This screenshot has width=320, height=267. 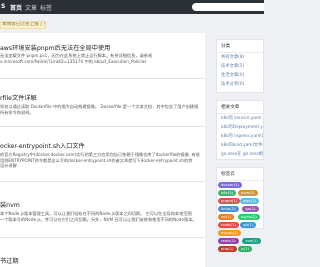 I want to click on category-link: 生活文章(0), so click(x=240, y=75).